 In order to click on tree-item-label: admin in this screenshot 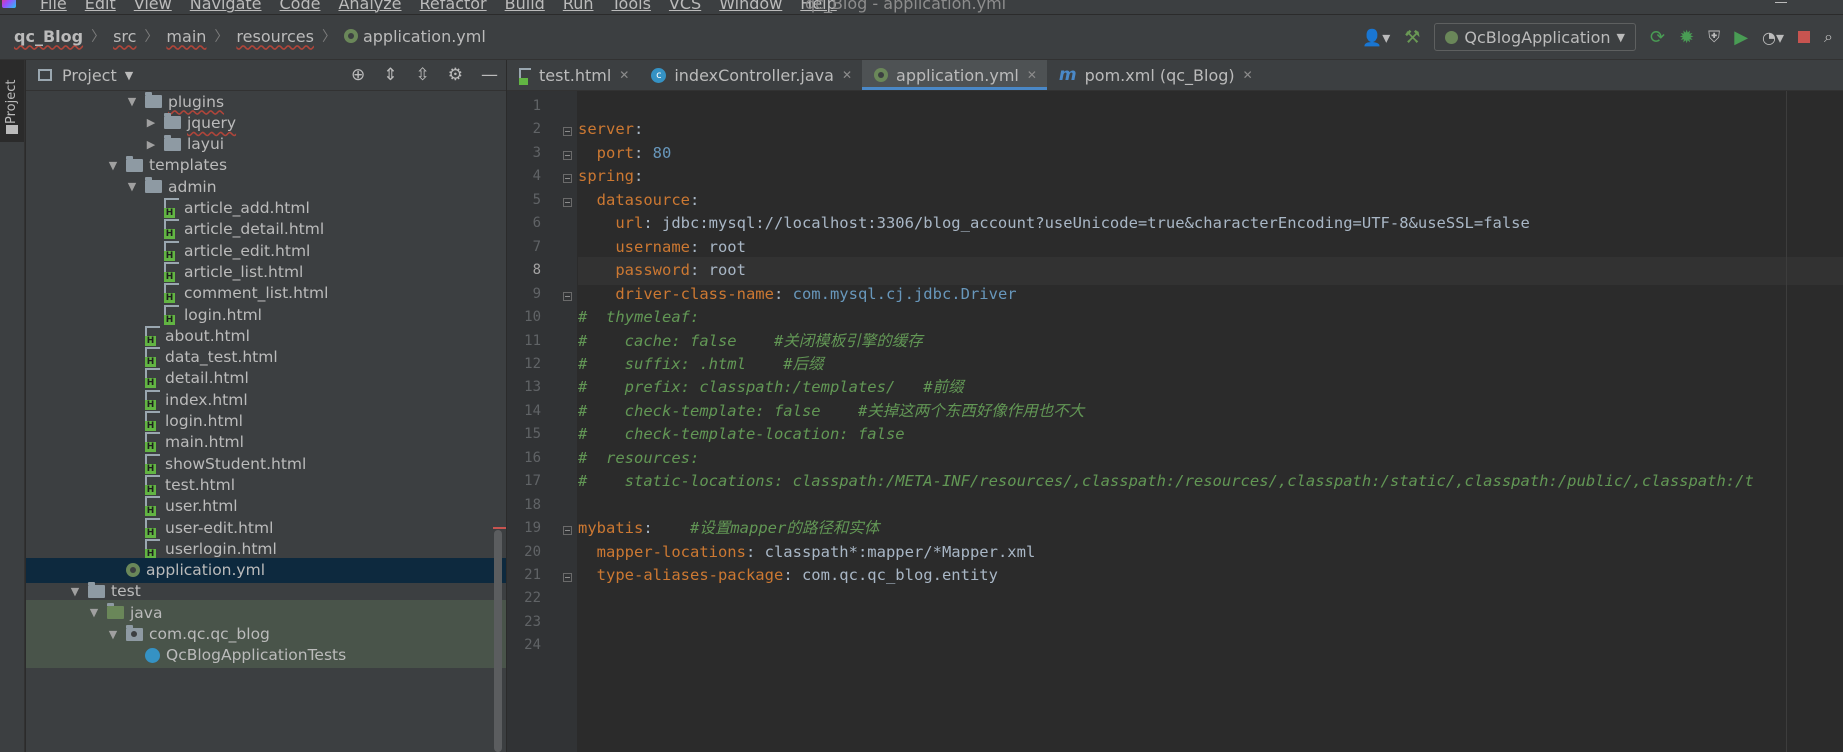, I will do `click(192, 186)`.